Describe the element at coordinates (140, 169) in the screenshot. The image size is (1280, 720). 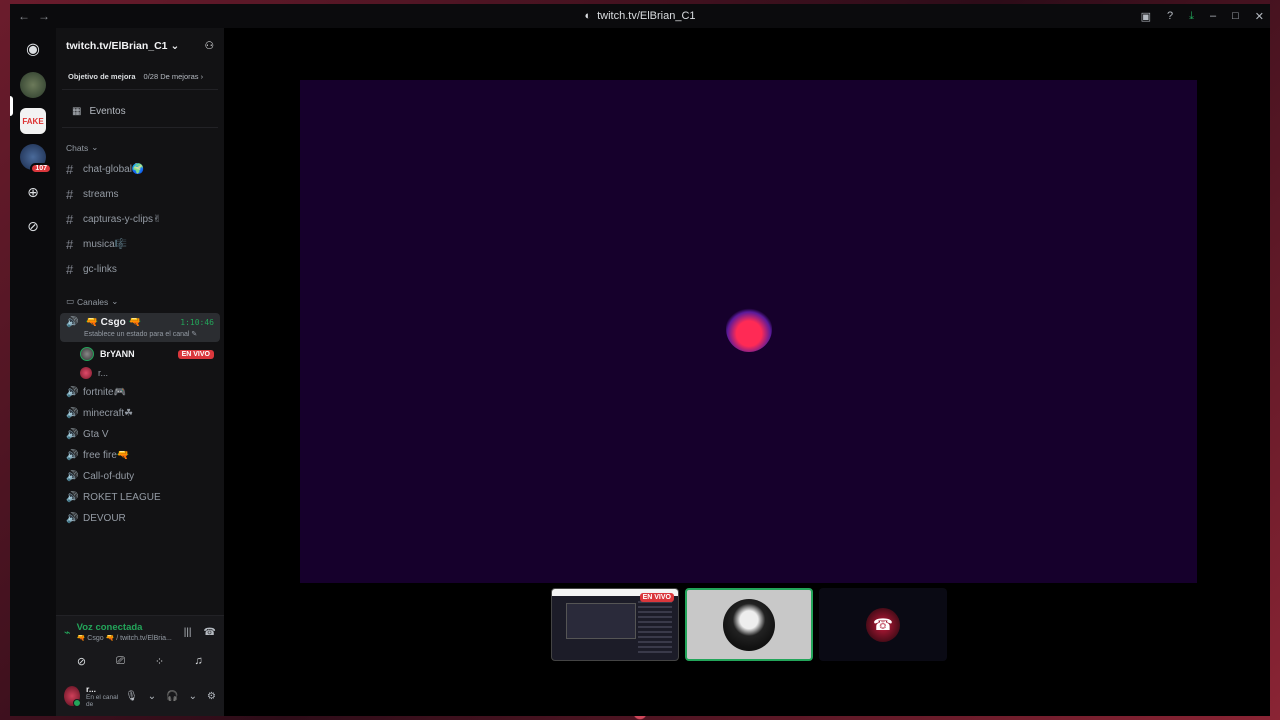
I see `channel-chat-global: # chat-global🌍` at that location.